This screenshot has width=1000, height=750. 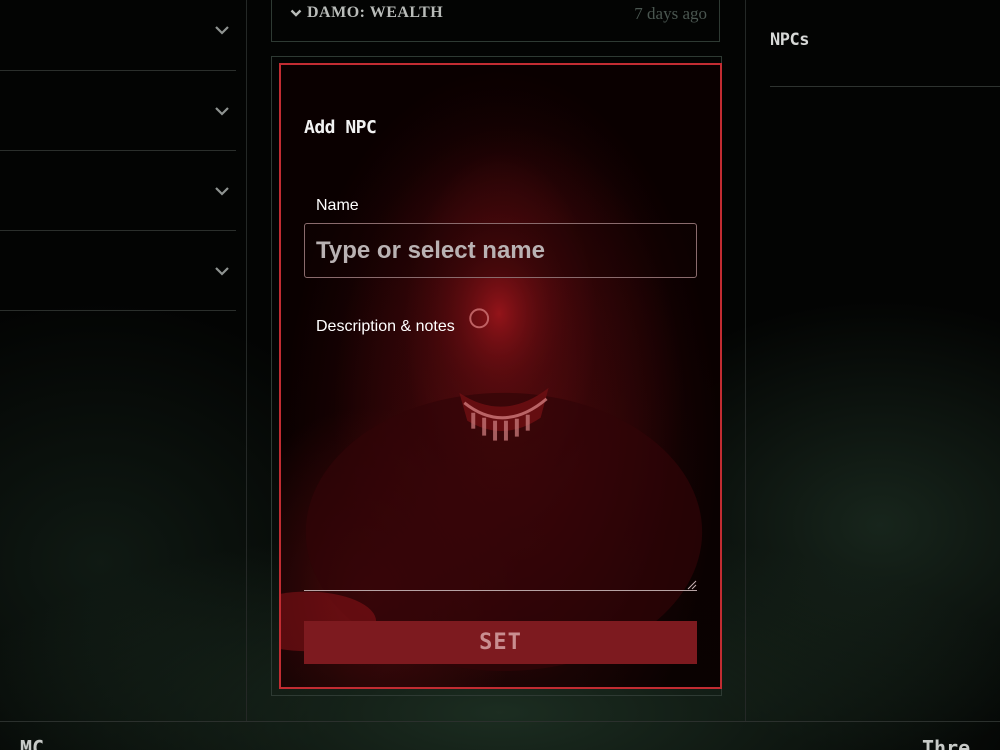 I want to click on modal-title: Add NPC, so click(x=340, y=127).